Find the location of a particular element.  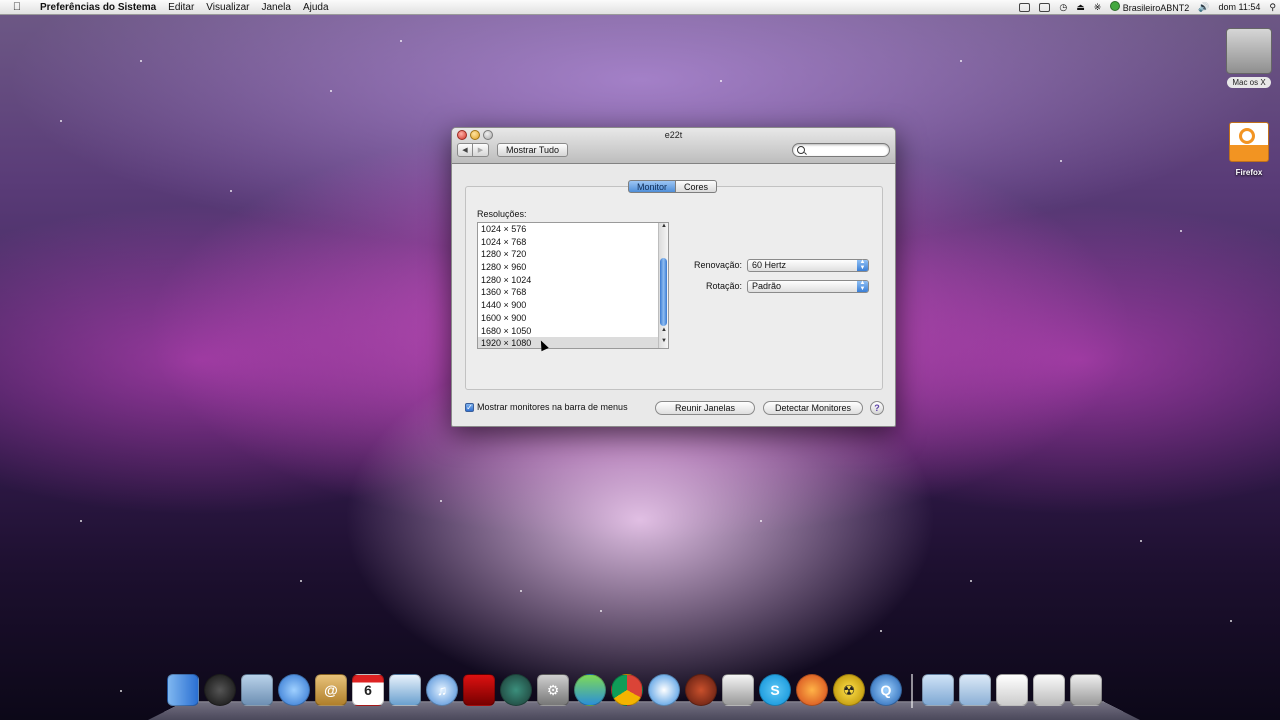

scroll-down-icon: ▼ is located at coordinates (664, 341).